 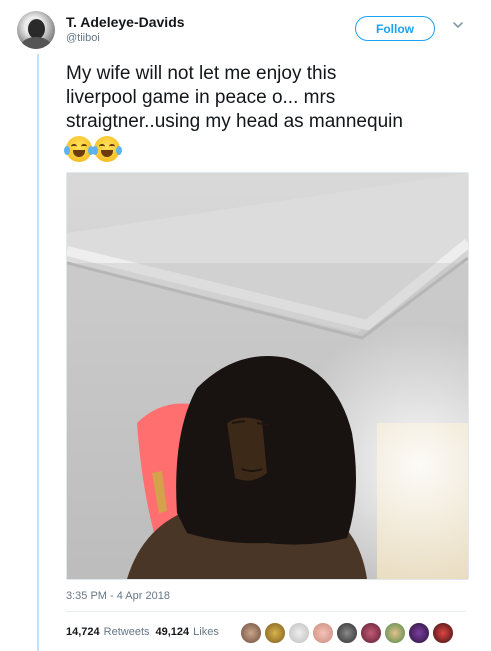 I want to click on likes-label: Likes, so click(x=206, y=632).